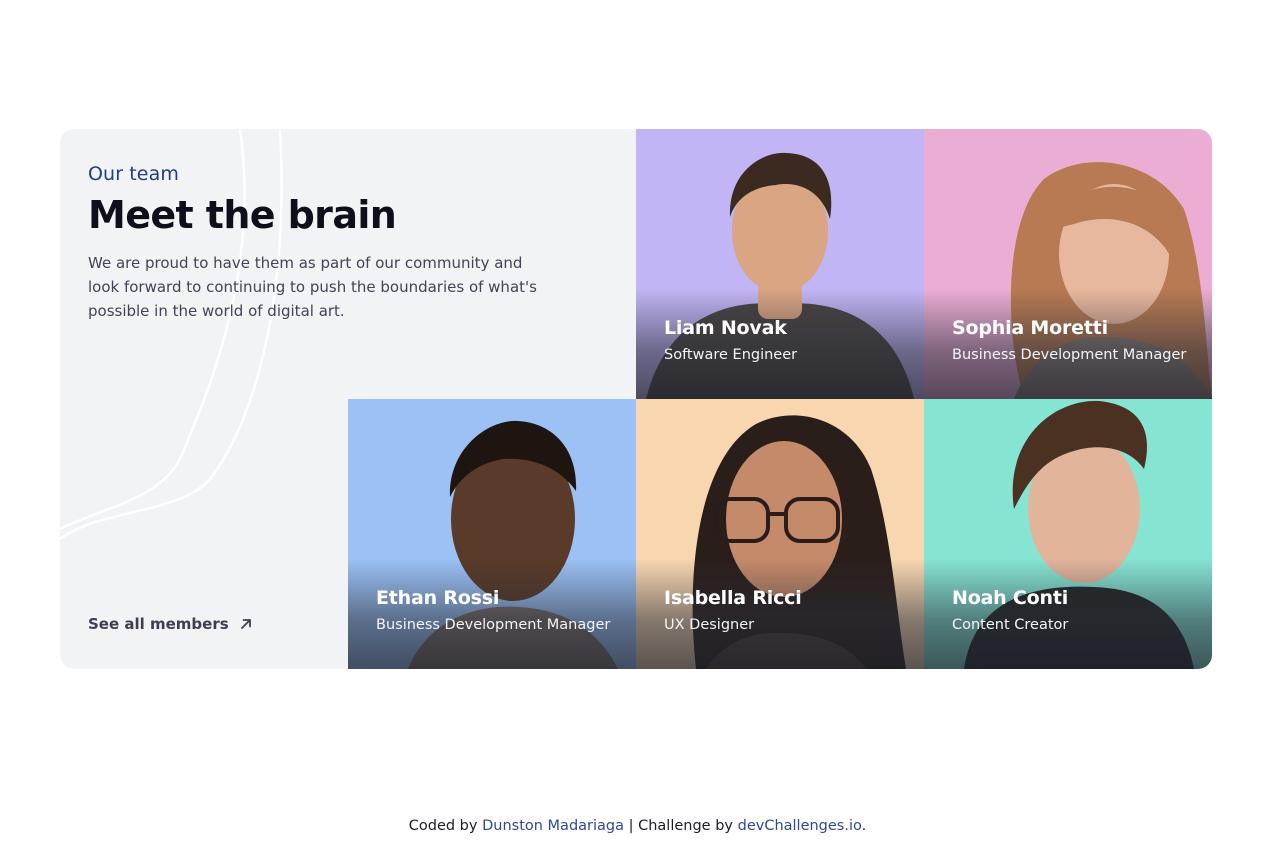  What do you see at coordinates (780, 264) in the screenshot?
I see `member-card-liam-novak: Liam Novak Software Engineer` at bounding box center [780, 264].